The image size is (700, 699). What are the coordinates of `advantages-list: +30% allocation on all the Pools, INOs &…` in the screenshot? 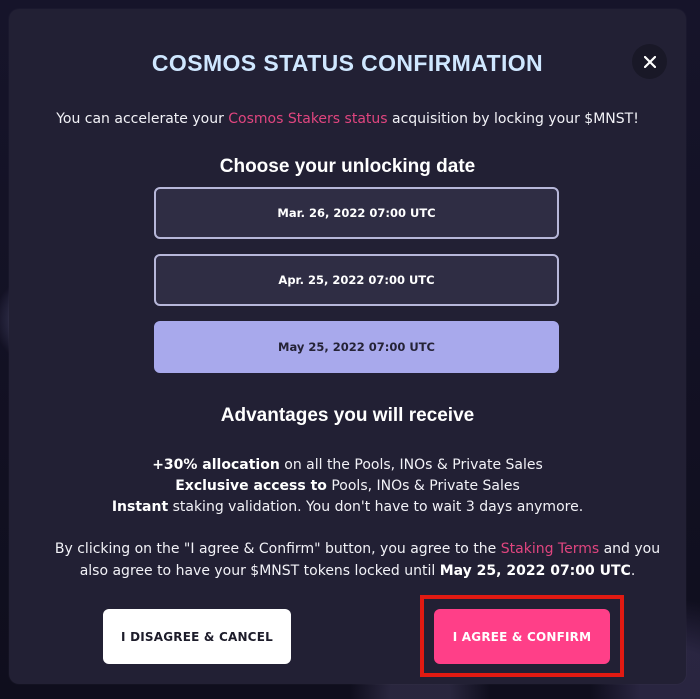 It's located at (347, 486).